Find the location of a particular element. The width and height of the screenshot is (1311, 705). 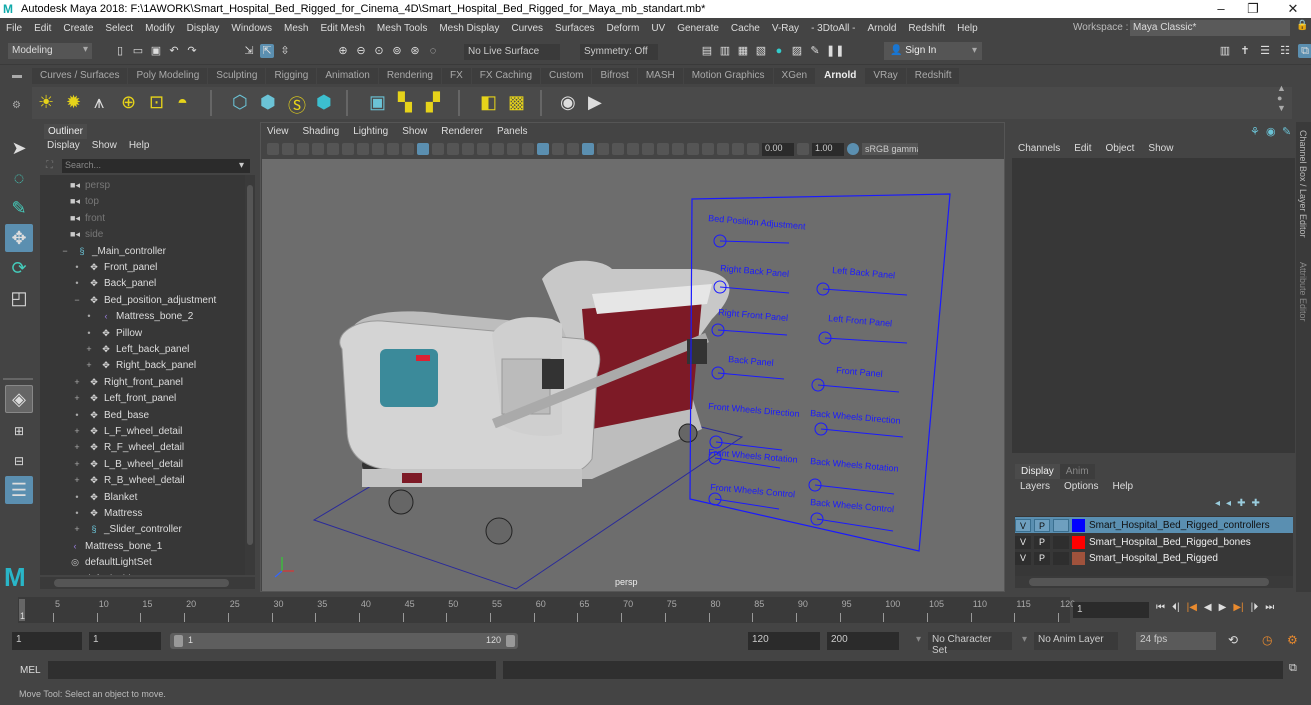

curve-collector-icon: Ⓢ is located at coordinates (297, 105).